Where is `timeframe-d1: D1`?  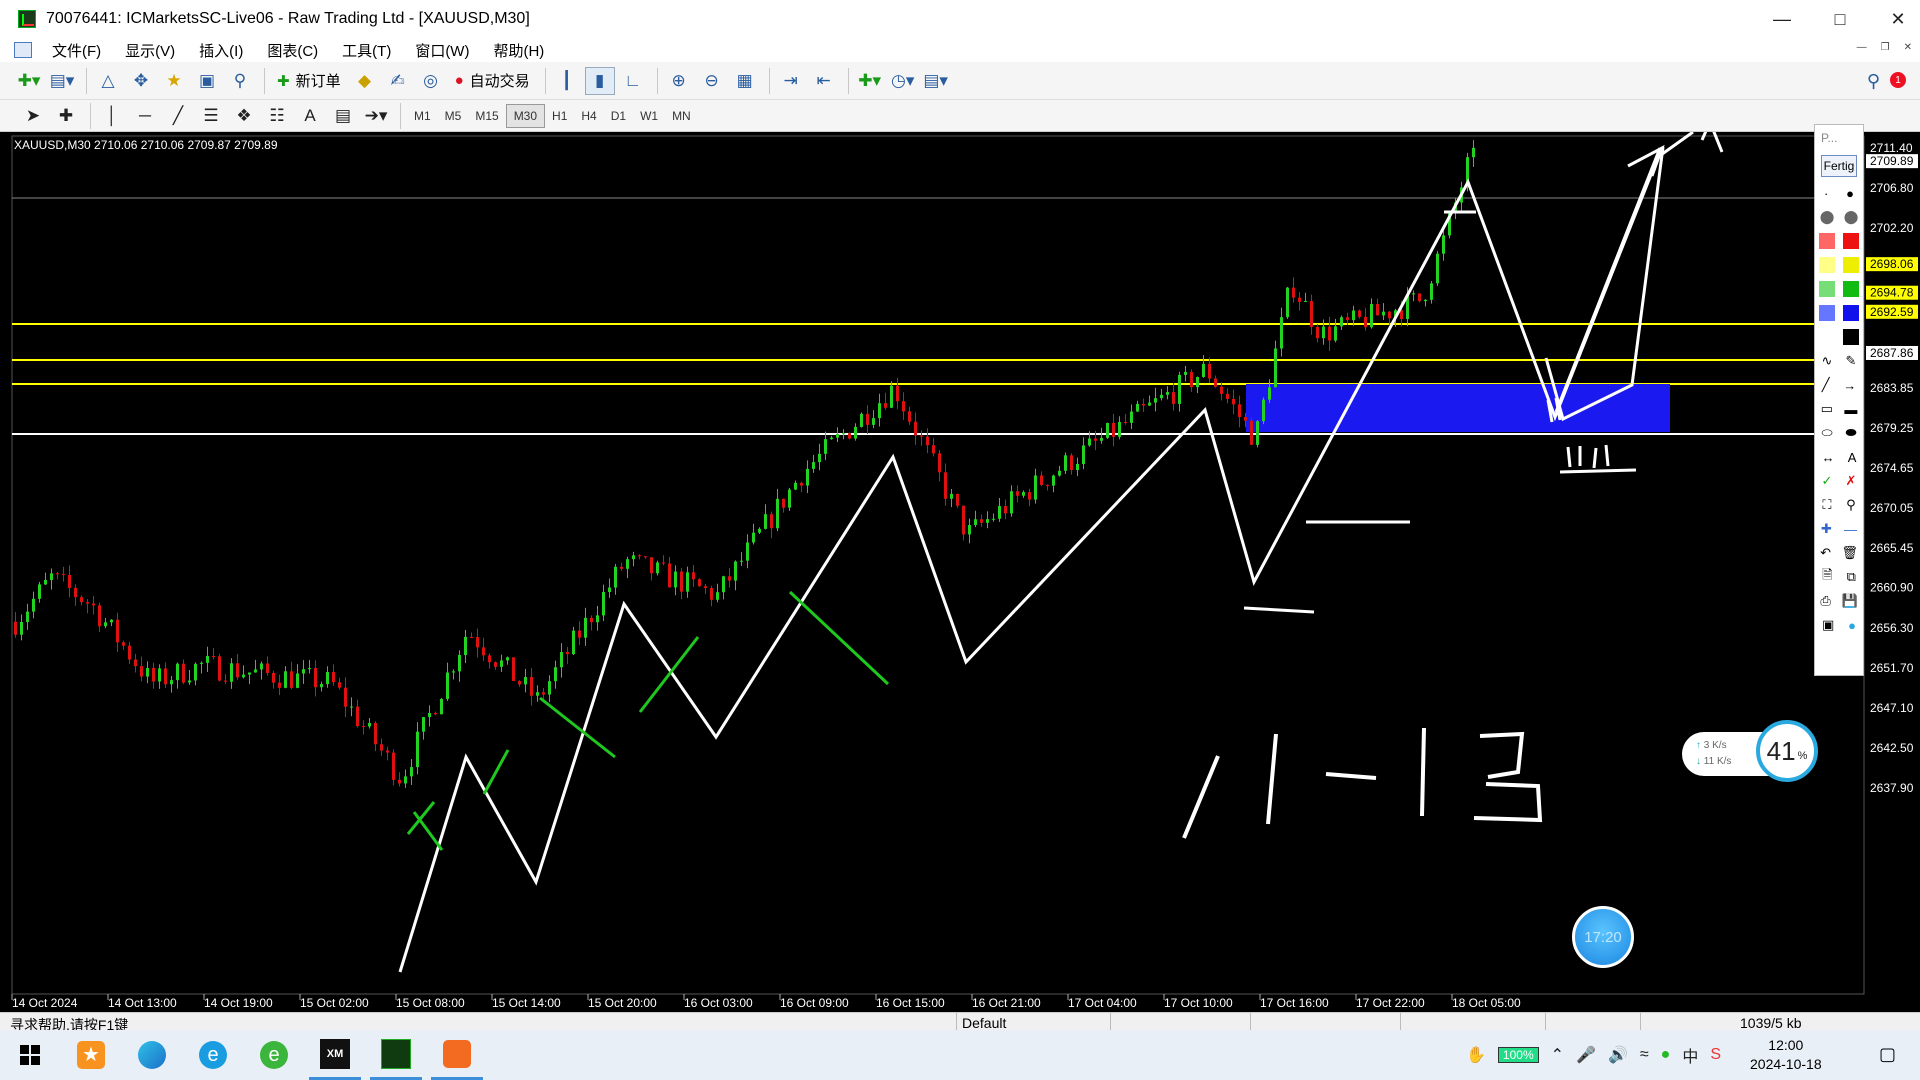
timeframe-d1: D1 is located at coordinates (618, 116).